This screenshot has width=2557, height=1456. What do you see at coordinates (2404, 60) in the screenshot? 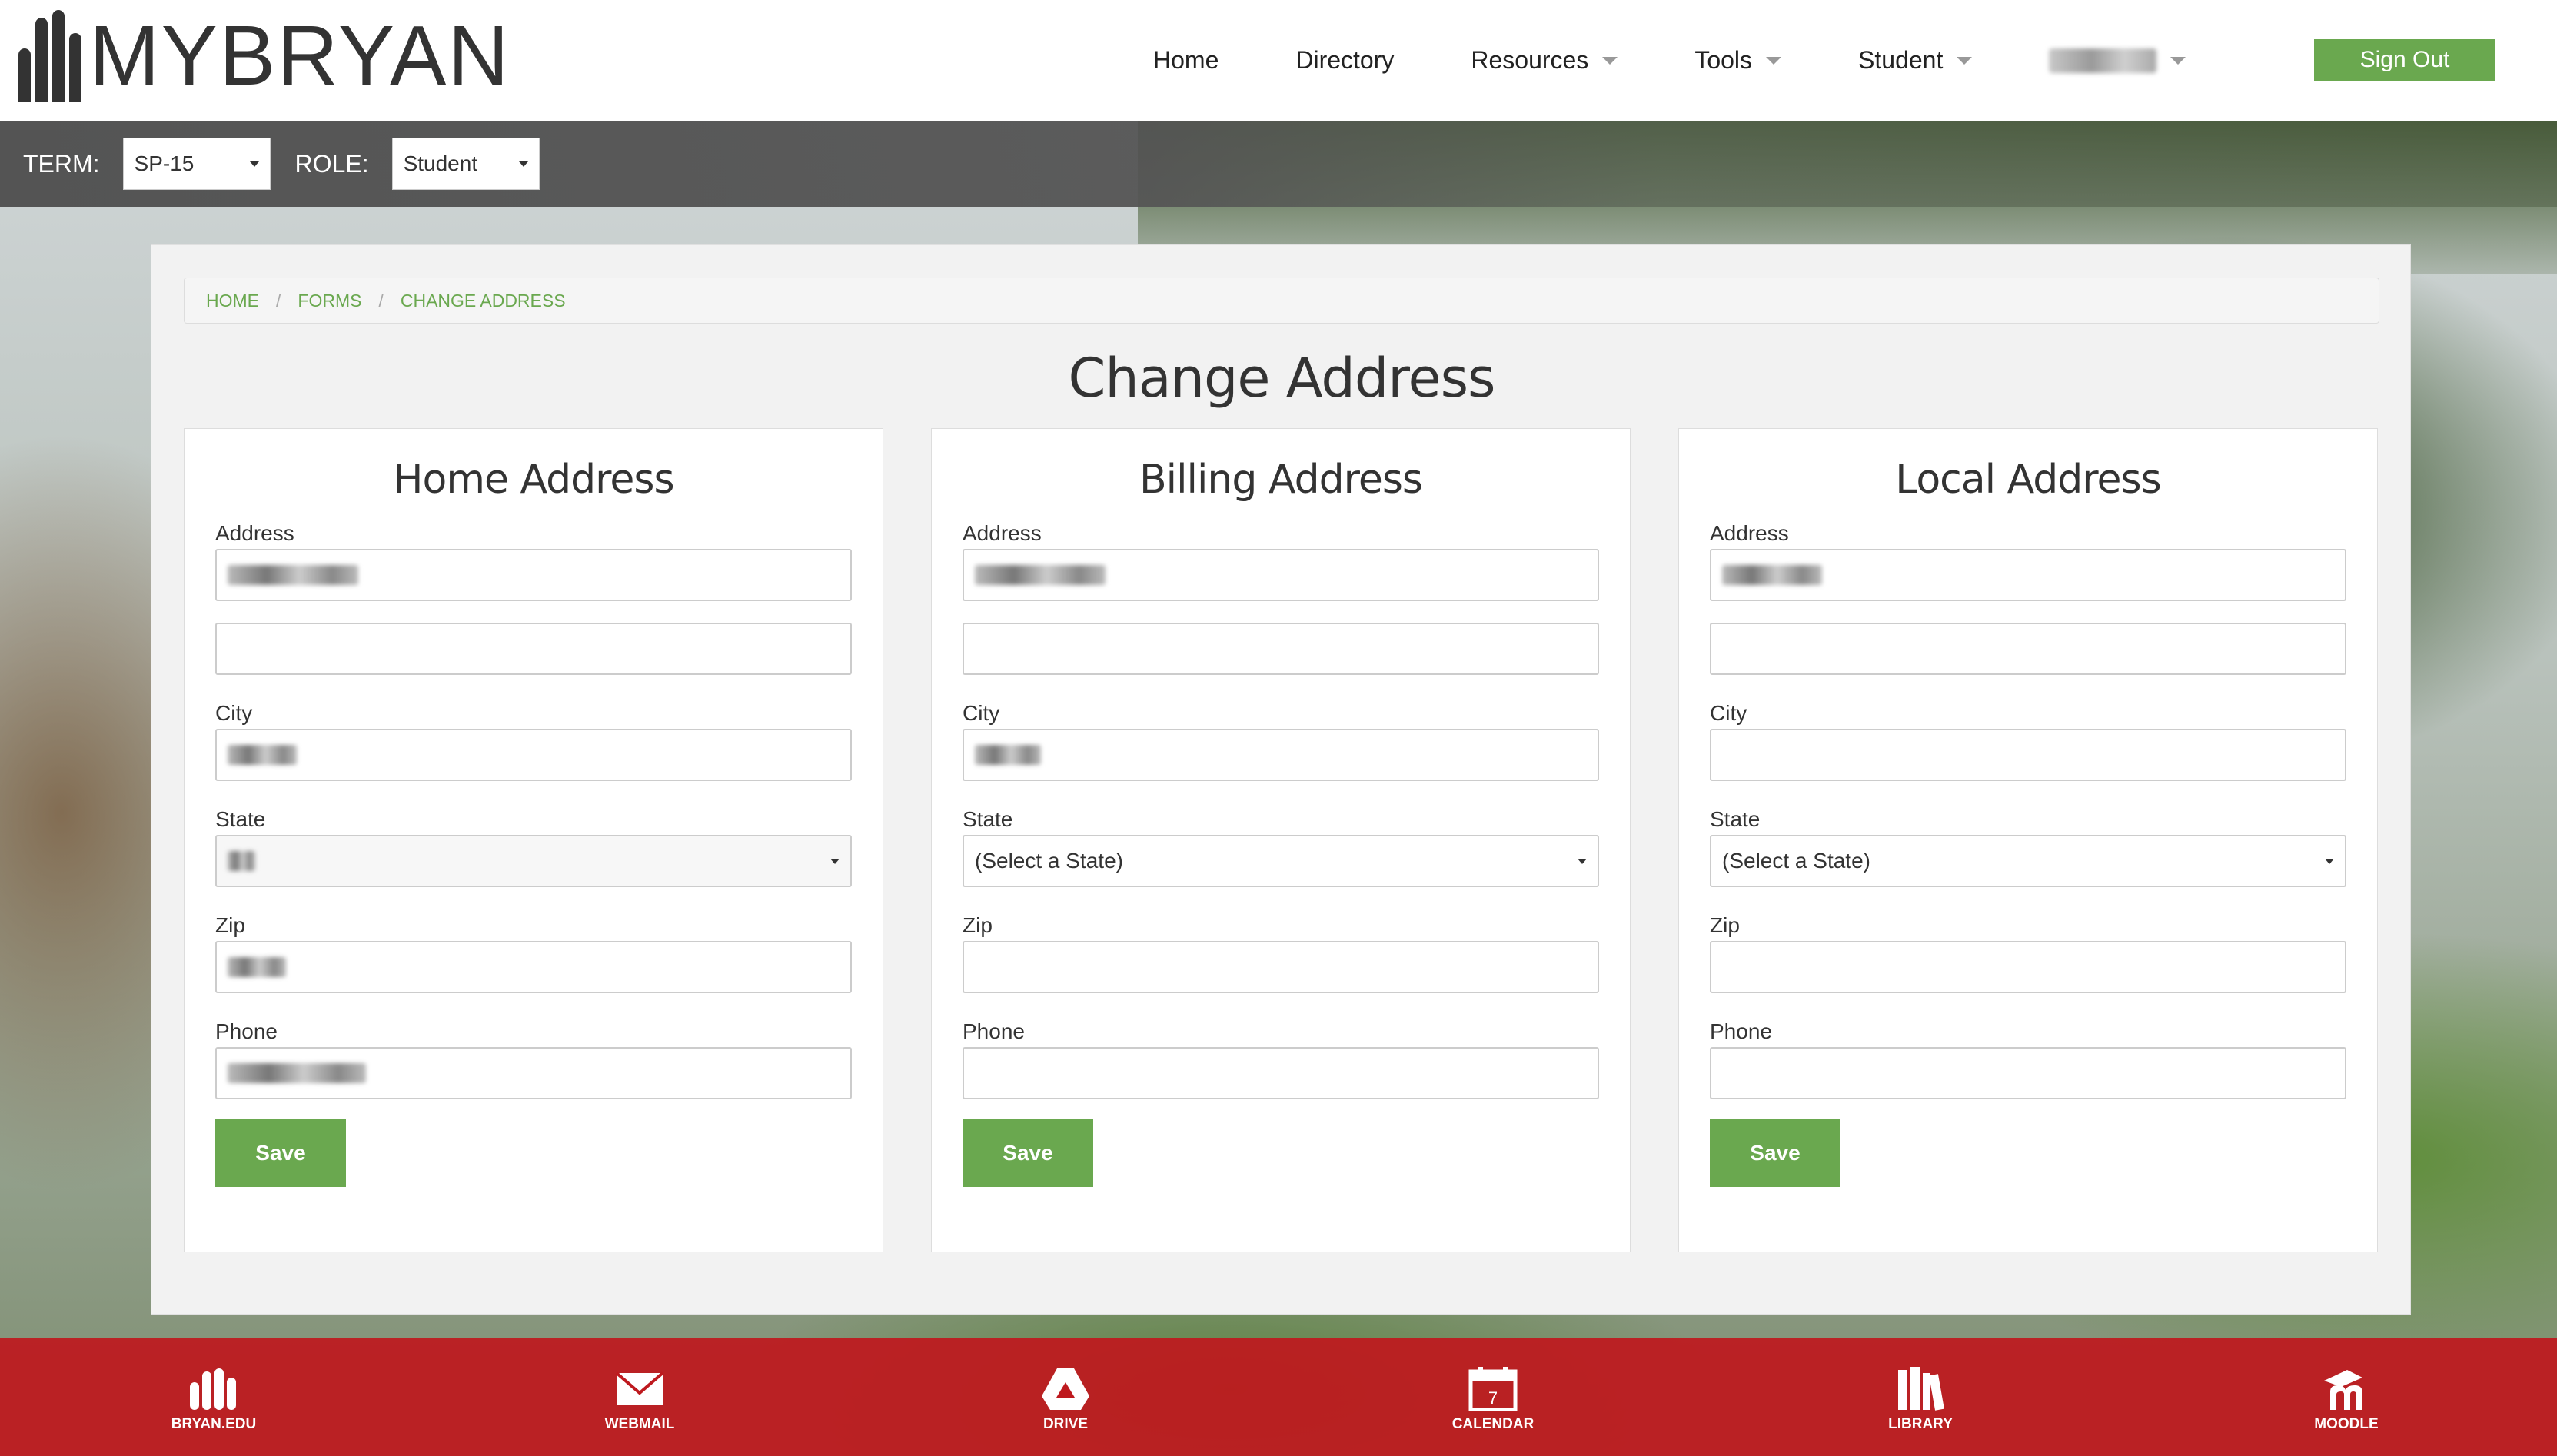
I see `sign-out-button: Sign Out` at bounding box center [2404, 60].